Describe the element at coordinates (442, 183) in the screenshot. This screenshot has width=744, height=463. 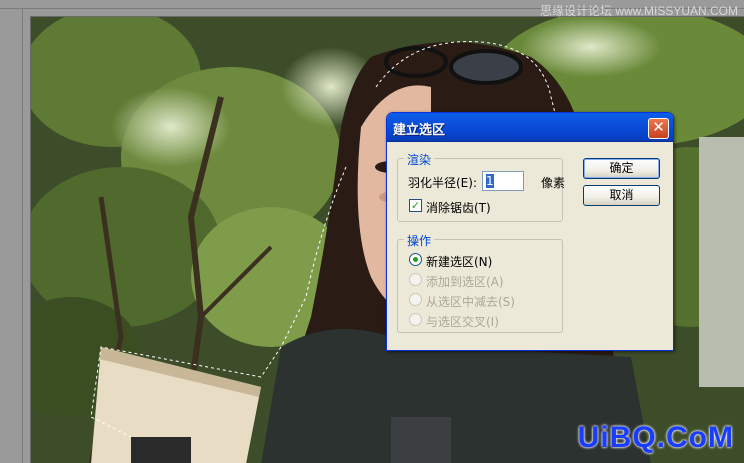
I see `feather-radius-label: 羽化半径(E):` at that location.